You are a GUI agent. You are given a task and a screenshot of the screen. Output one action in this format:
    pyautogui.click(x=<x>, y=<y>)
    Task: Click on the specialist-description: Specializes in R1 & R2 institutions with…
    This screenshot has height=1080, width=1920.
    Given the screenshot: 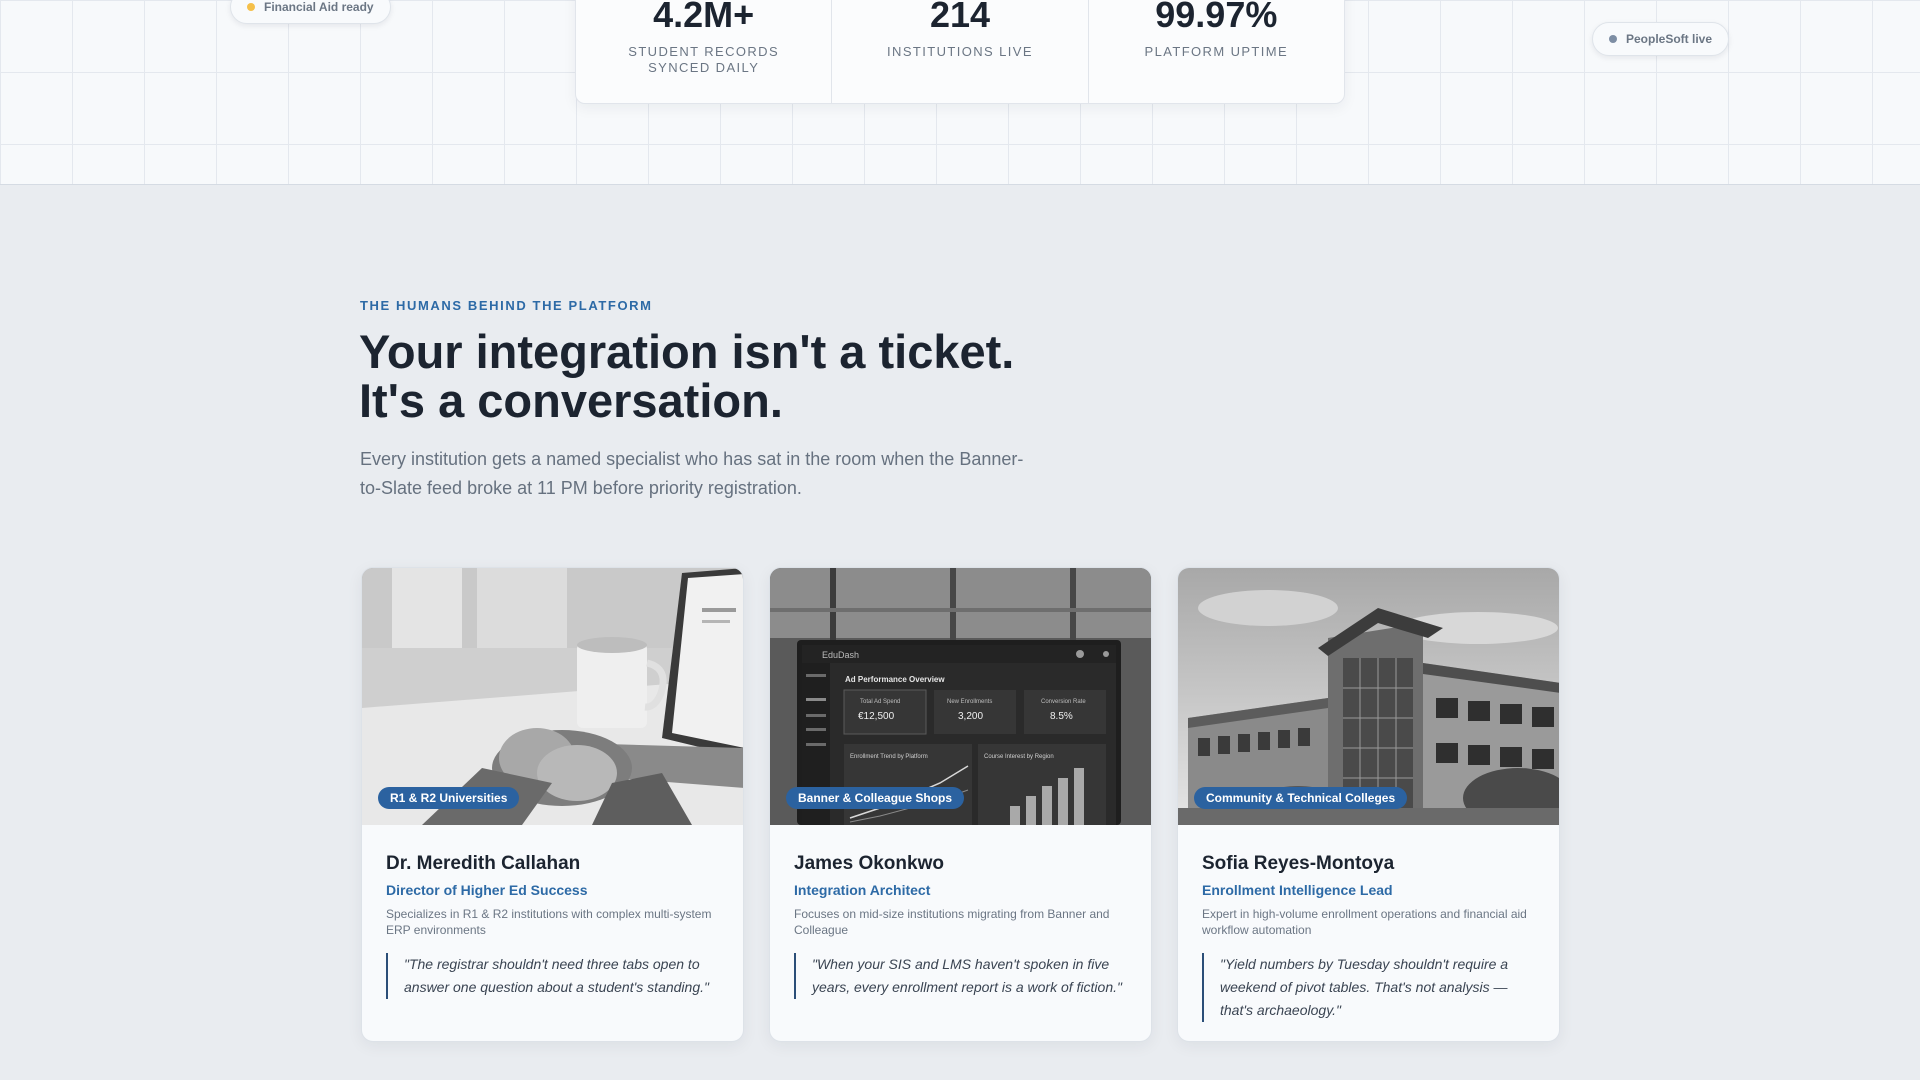 What is the action you would take?
    pyautogui.click(x=549, y=922)
    